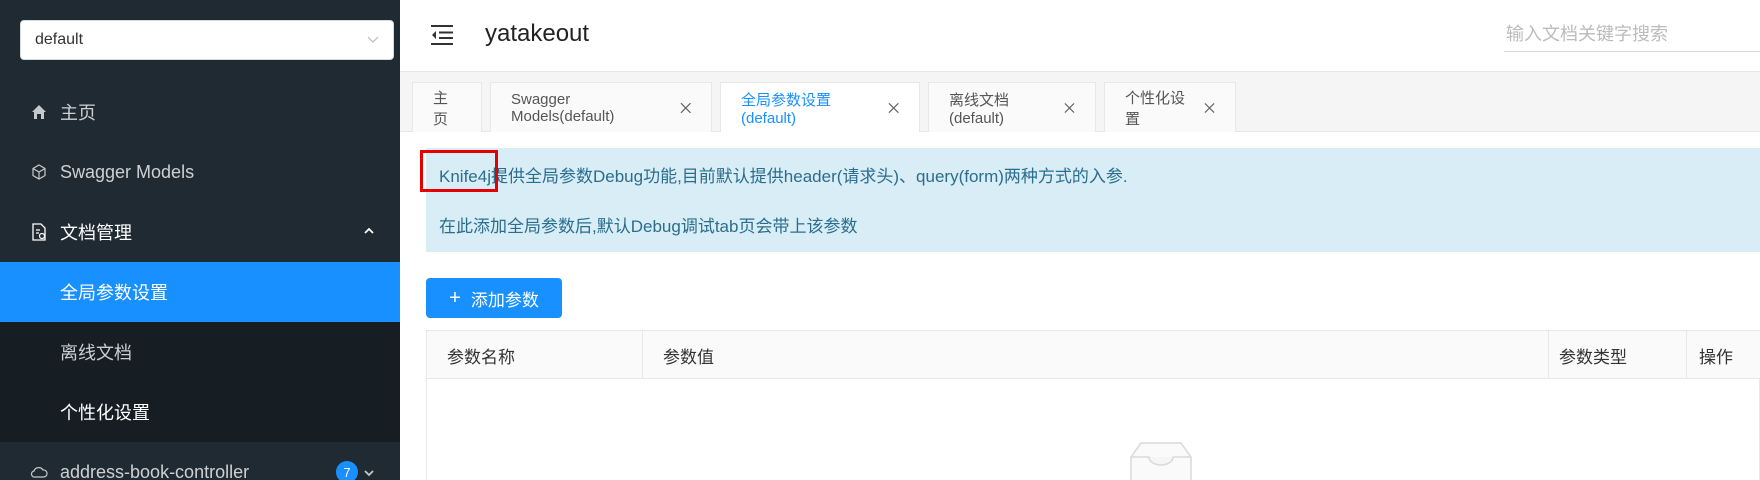 The image size is (1760, 480). What do you see at coordinates (59, 39) in the screenshot?
I see `group-select-value: default` at bounding box center [59, 39].